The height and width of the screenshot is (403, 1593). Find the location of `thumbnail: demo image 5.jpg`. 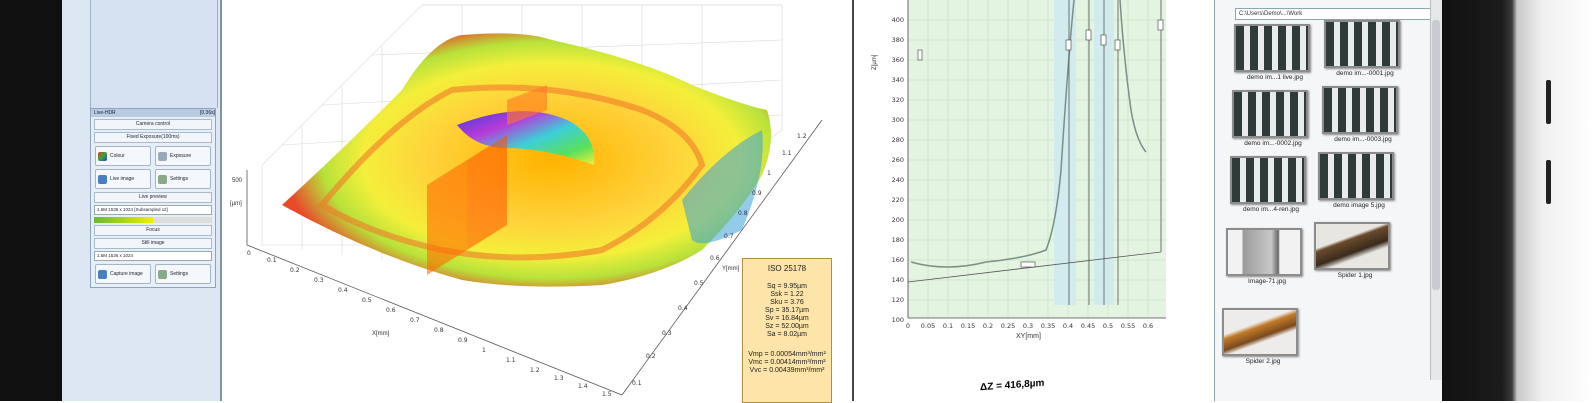

thumbnail: demo image 5.jpg is located at coordinates (1359, 180).